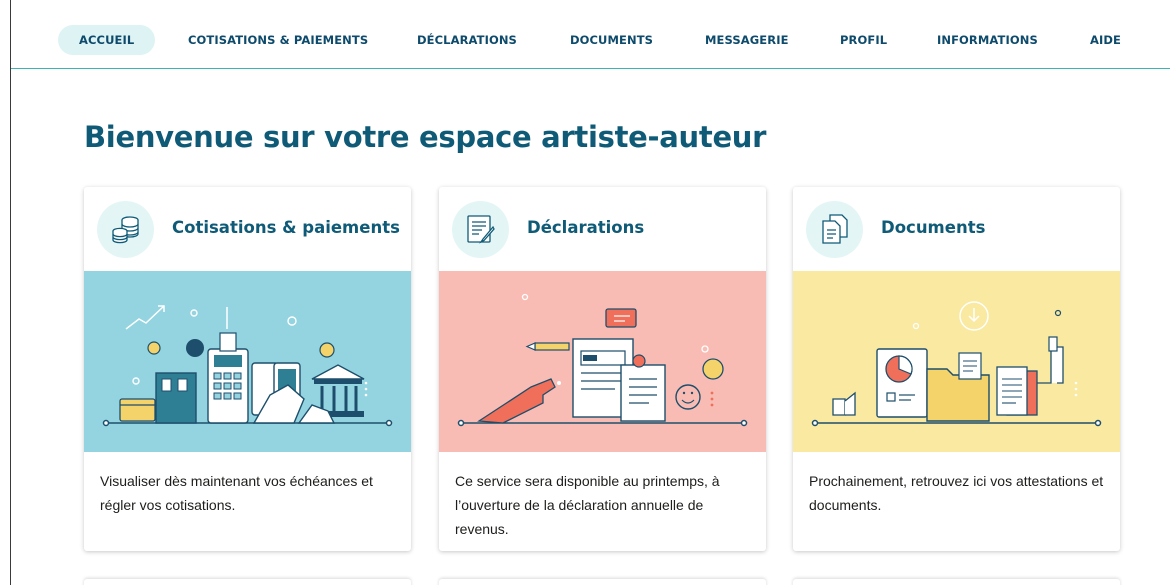  I want to click on form-pen-icon, so click(480, 229).